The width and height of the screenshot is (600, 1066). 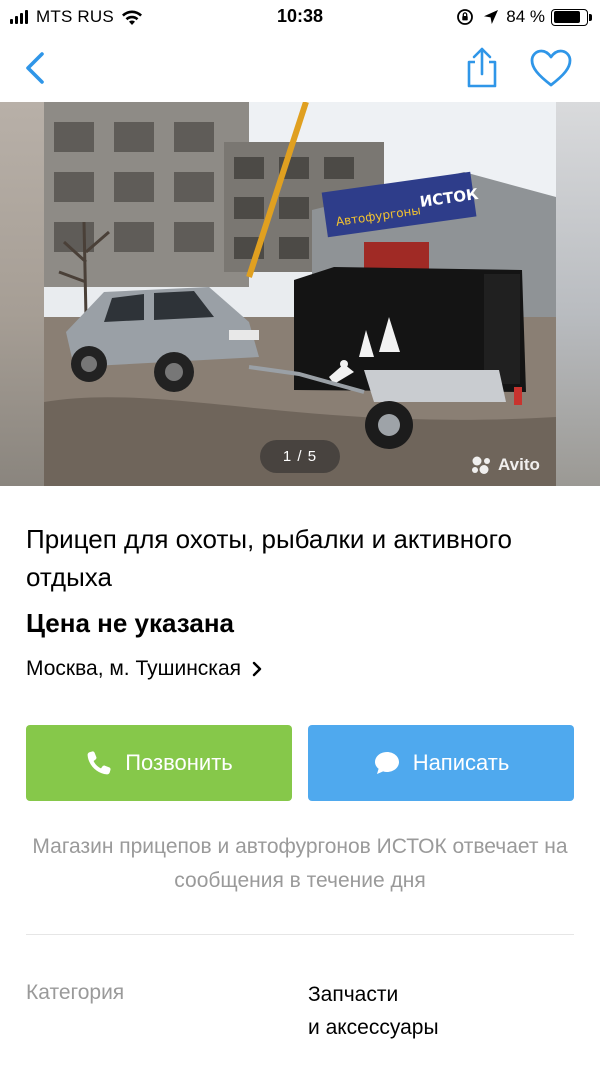 I want to click on avito-logo-icon, so click(x=481, y=465).